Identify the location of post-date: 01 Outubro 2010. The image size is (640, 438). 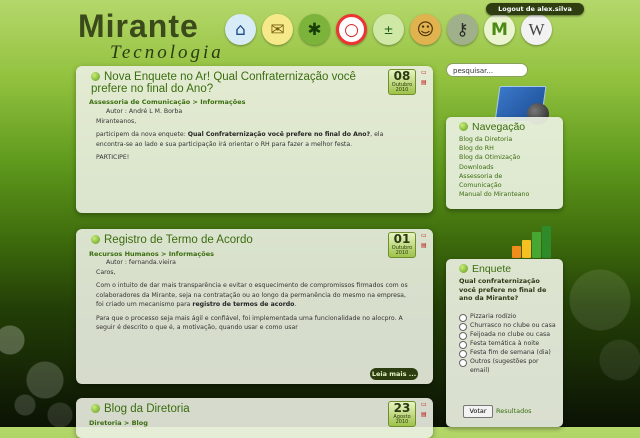
(402, 245).